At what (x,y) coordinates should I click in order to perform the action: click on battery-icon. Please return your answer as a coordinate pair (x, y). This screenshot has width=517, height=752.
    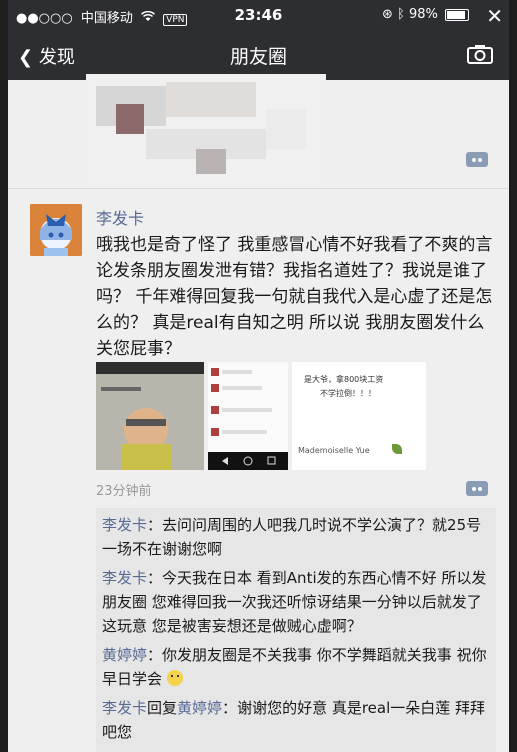
    Looking at the image, I should click on (457, 14).